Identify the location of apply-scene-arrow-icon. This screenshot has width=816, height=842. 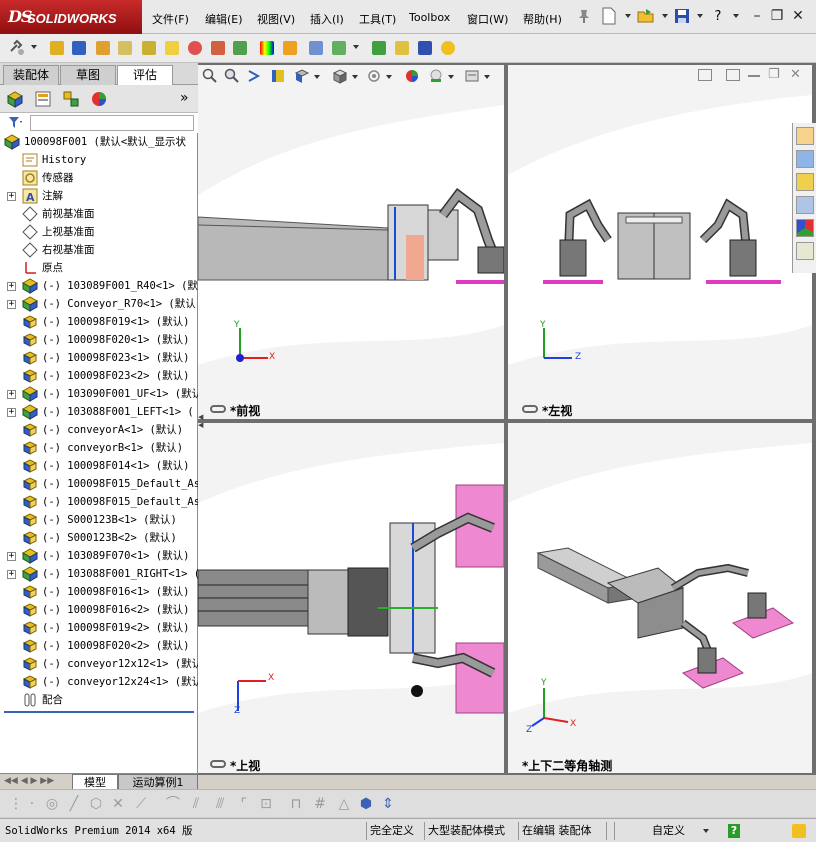
(451, 77).